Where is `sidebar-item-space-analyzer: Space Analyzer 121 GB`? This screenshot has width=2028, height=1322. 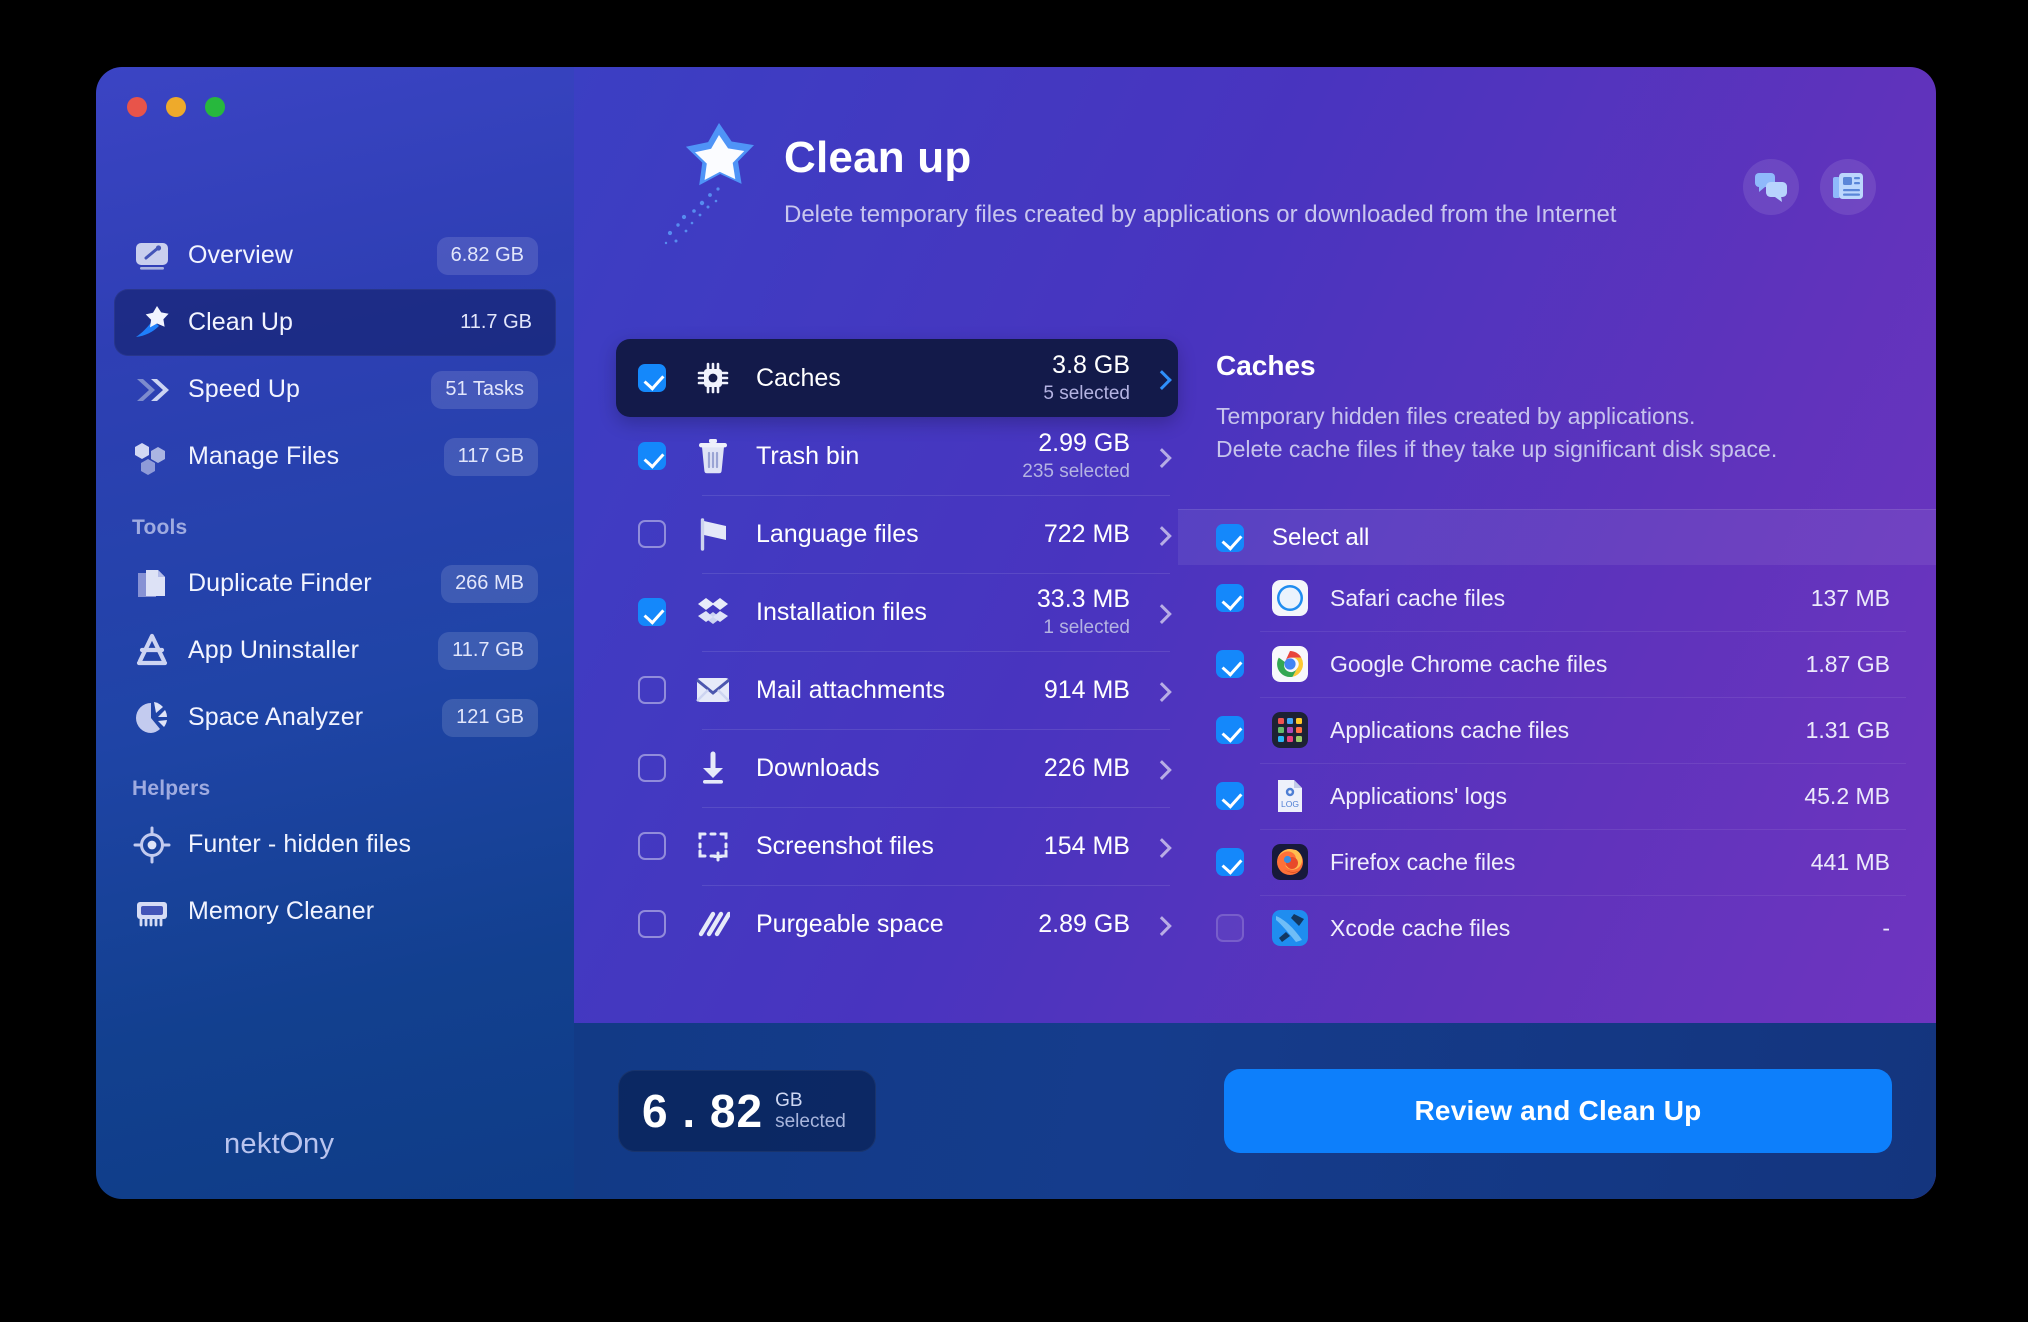 sidebar-item-space-analyzer: Space Analyzer 121 GB is located at coordinates (335, 717).